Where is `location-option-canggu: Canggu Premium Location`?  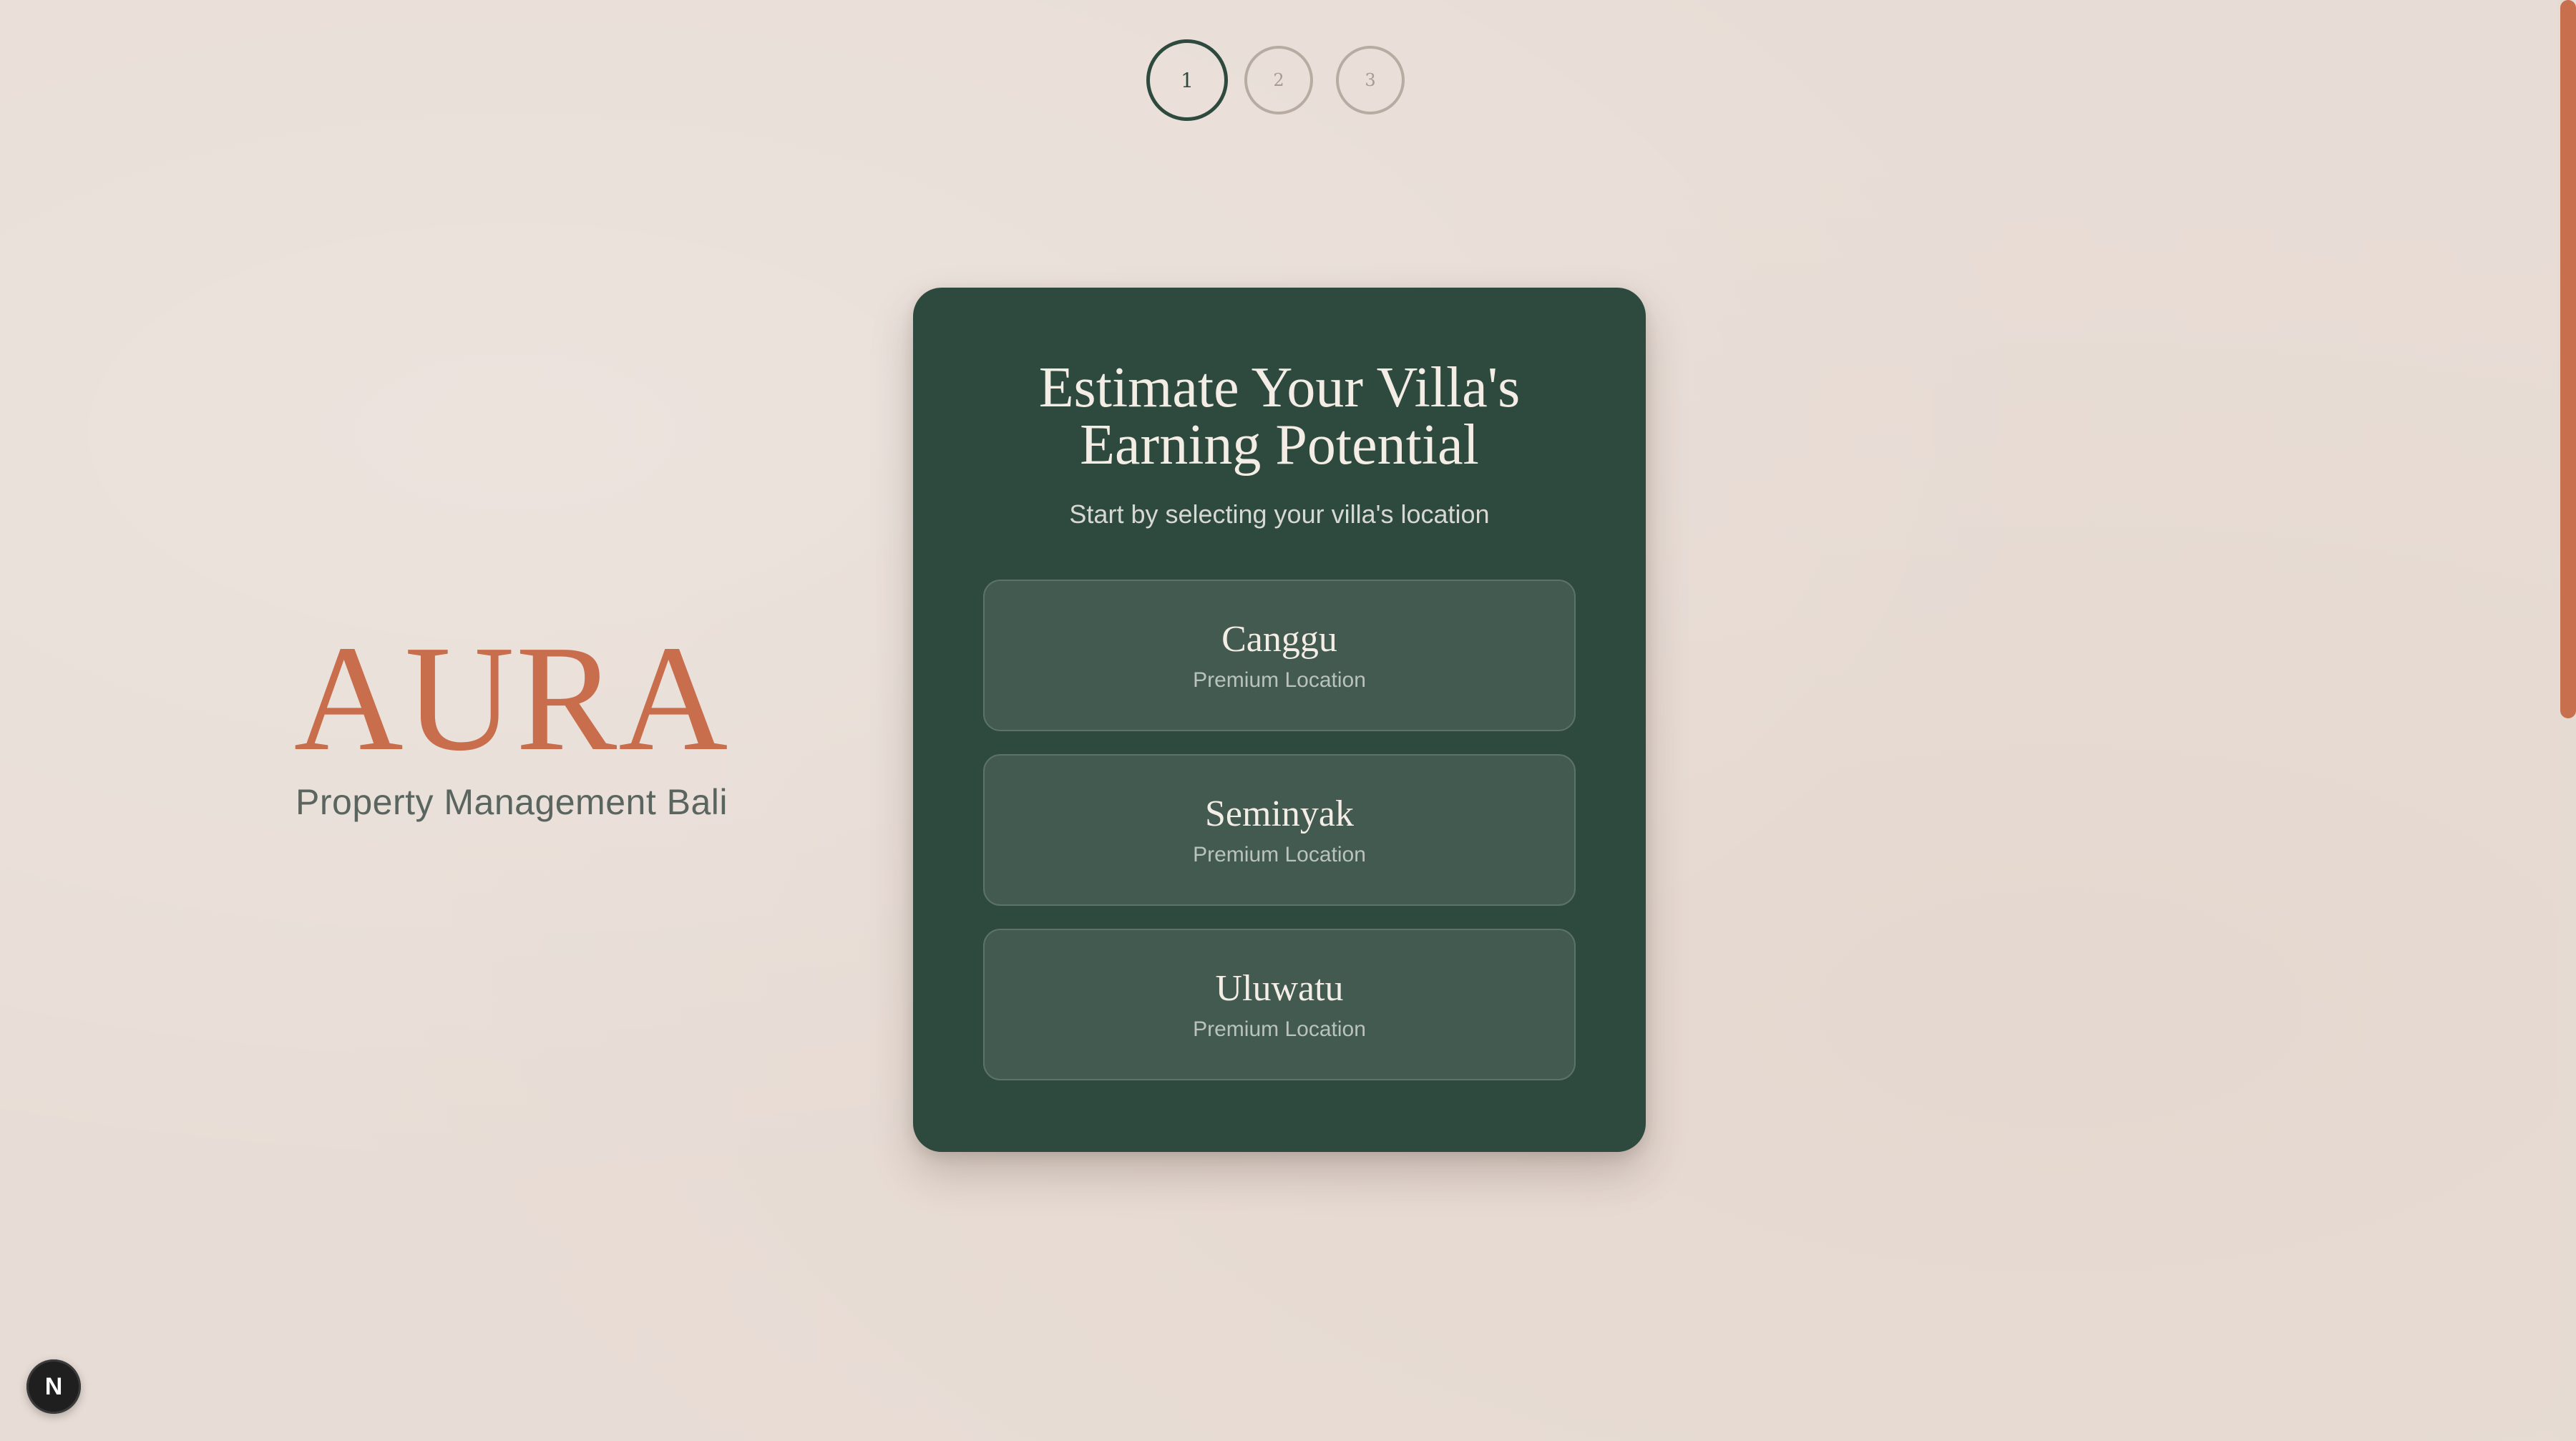
location-option-canggu: Canggu Premium Location is located at coordinates (1279, 655).